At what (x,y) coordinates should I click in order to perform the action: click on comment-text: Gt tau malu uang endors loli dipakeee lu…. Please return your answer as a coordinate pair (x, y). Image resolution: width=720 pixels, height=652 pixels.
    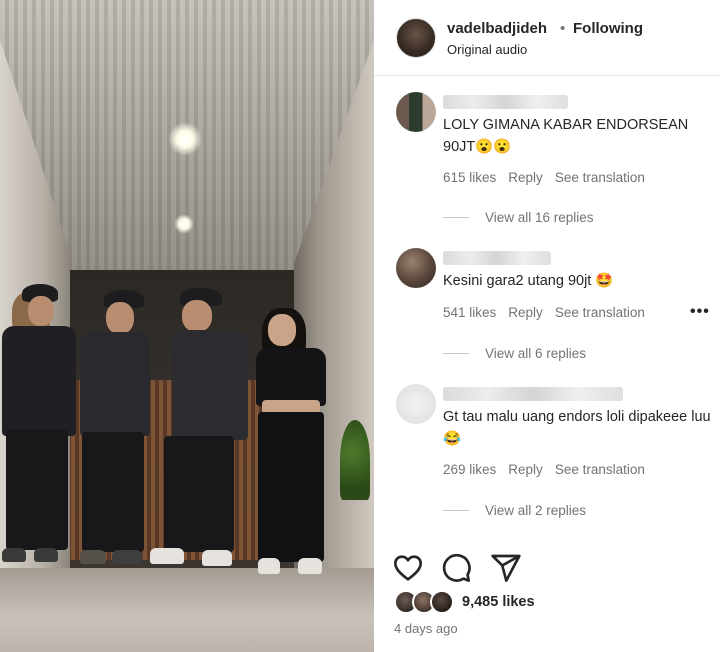
    Looking at the image, I should click on (577, 428).